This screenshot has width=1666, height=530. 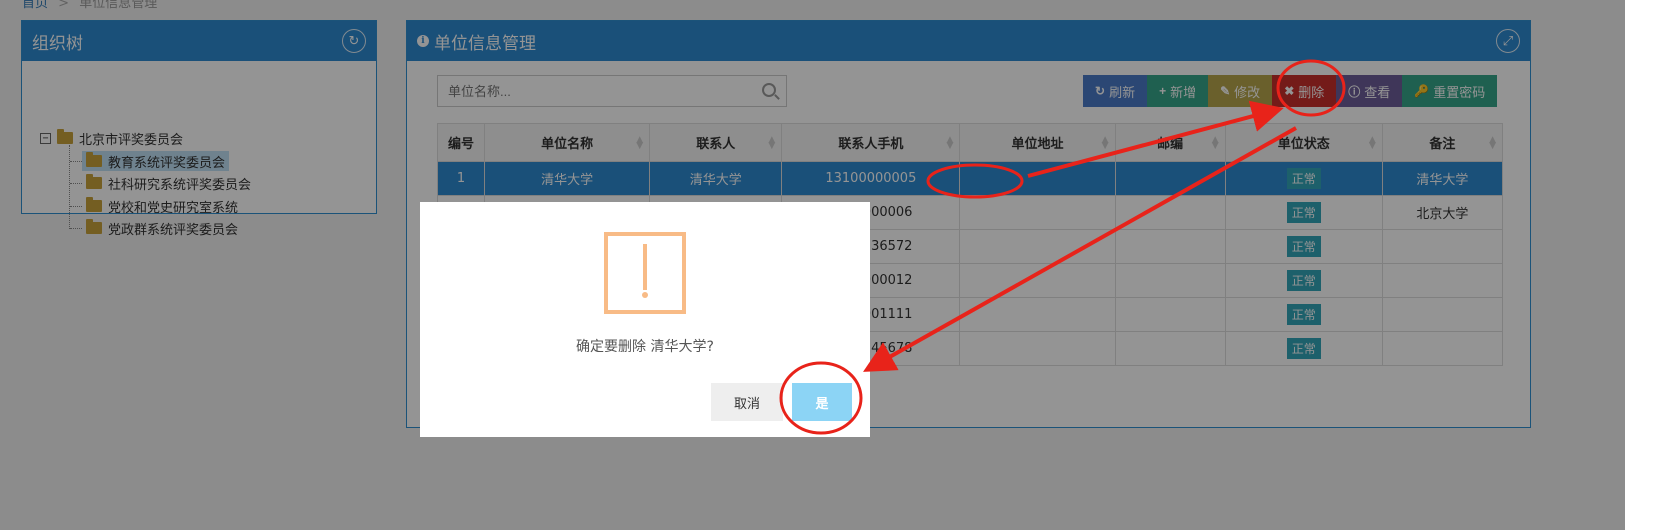 I want to click on warning-icon-dot, so click(x=645, y=295).